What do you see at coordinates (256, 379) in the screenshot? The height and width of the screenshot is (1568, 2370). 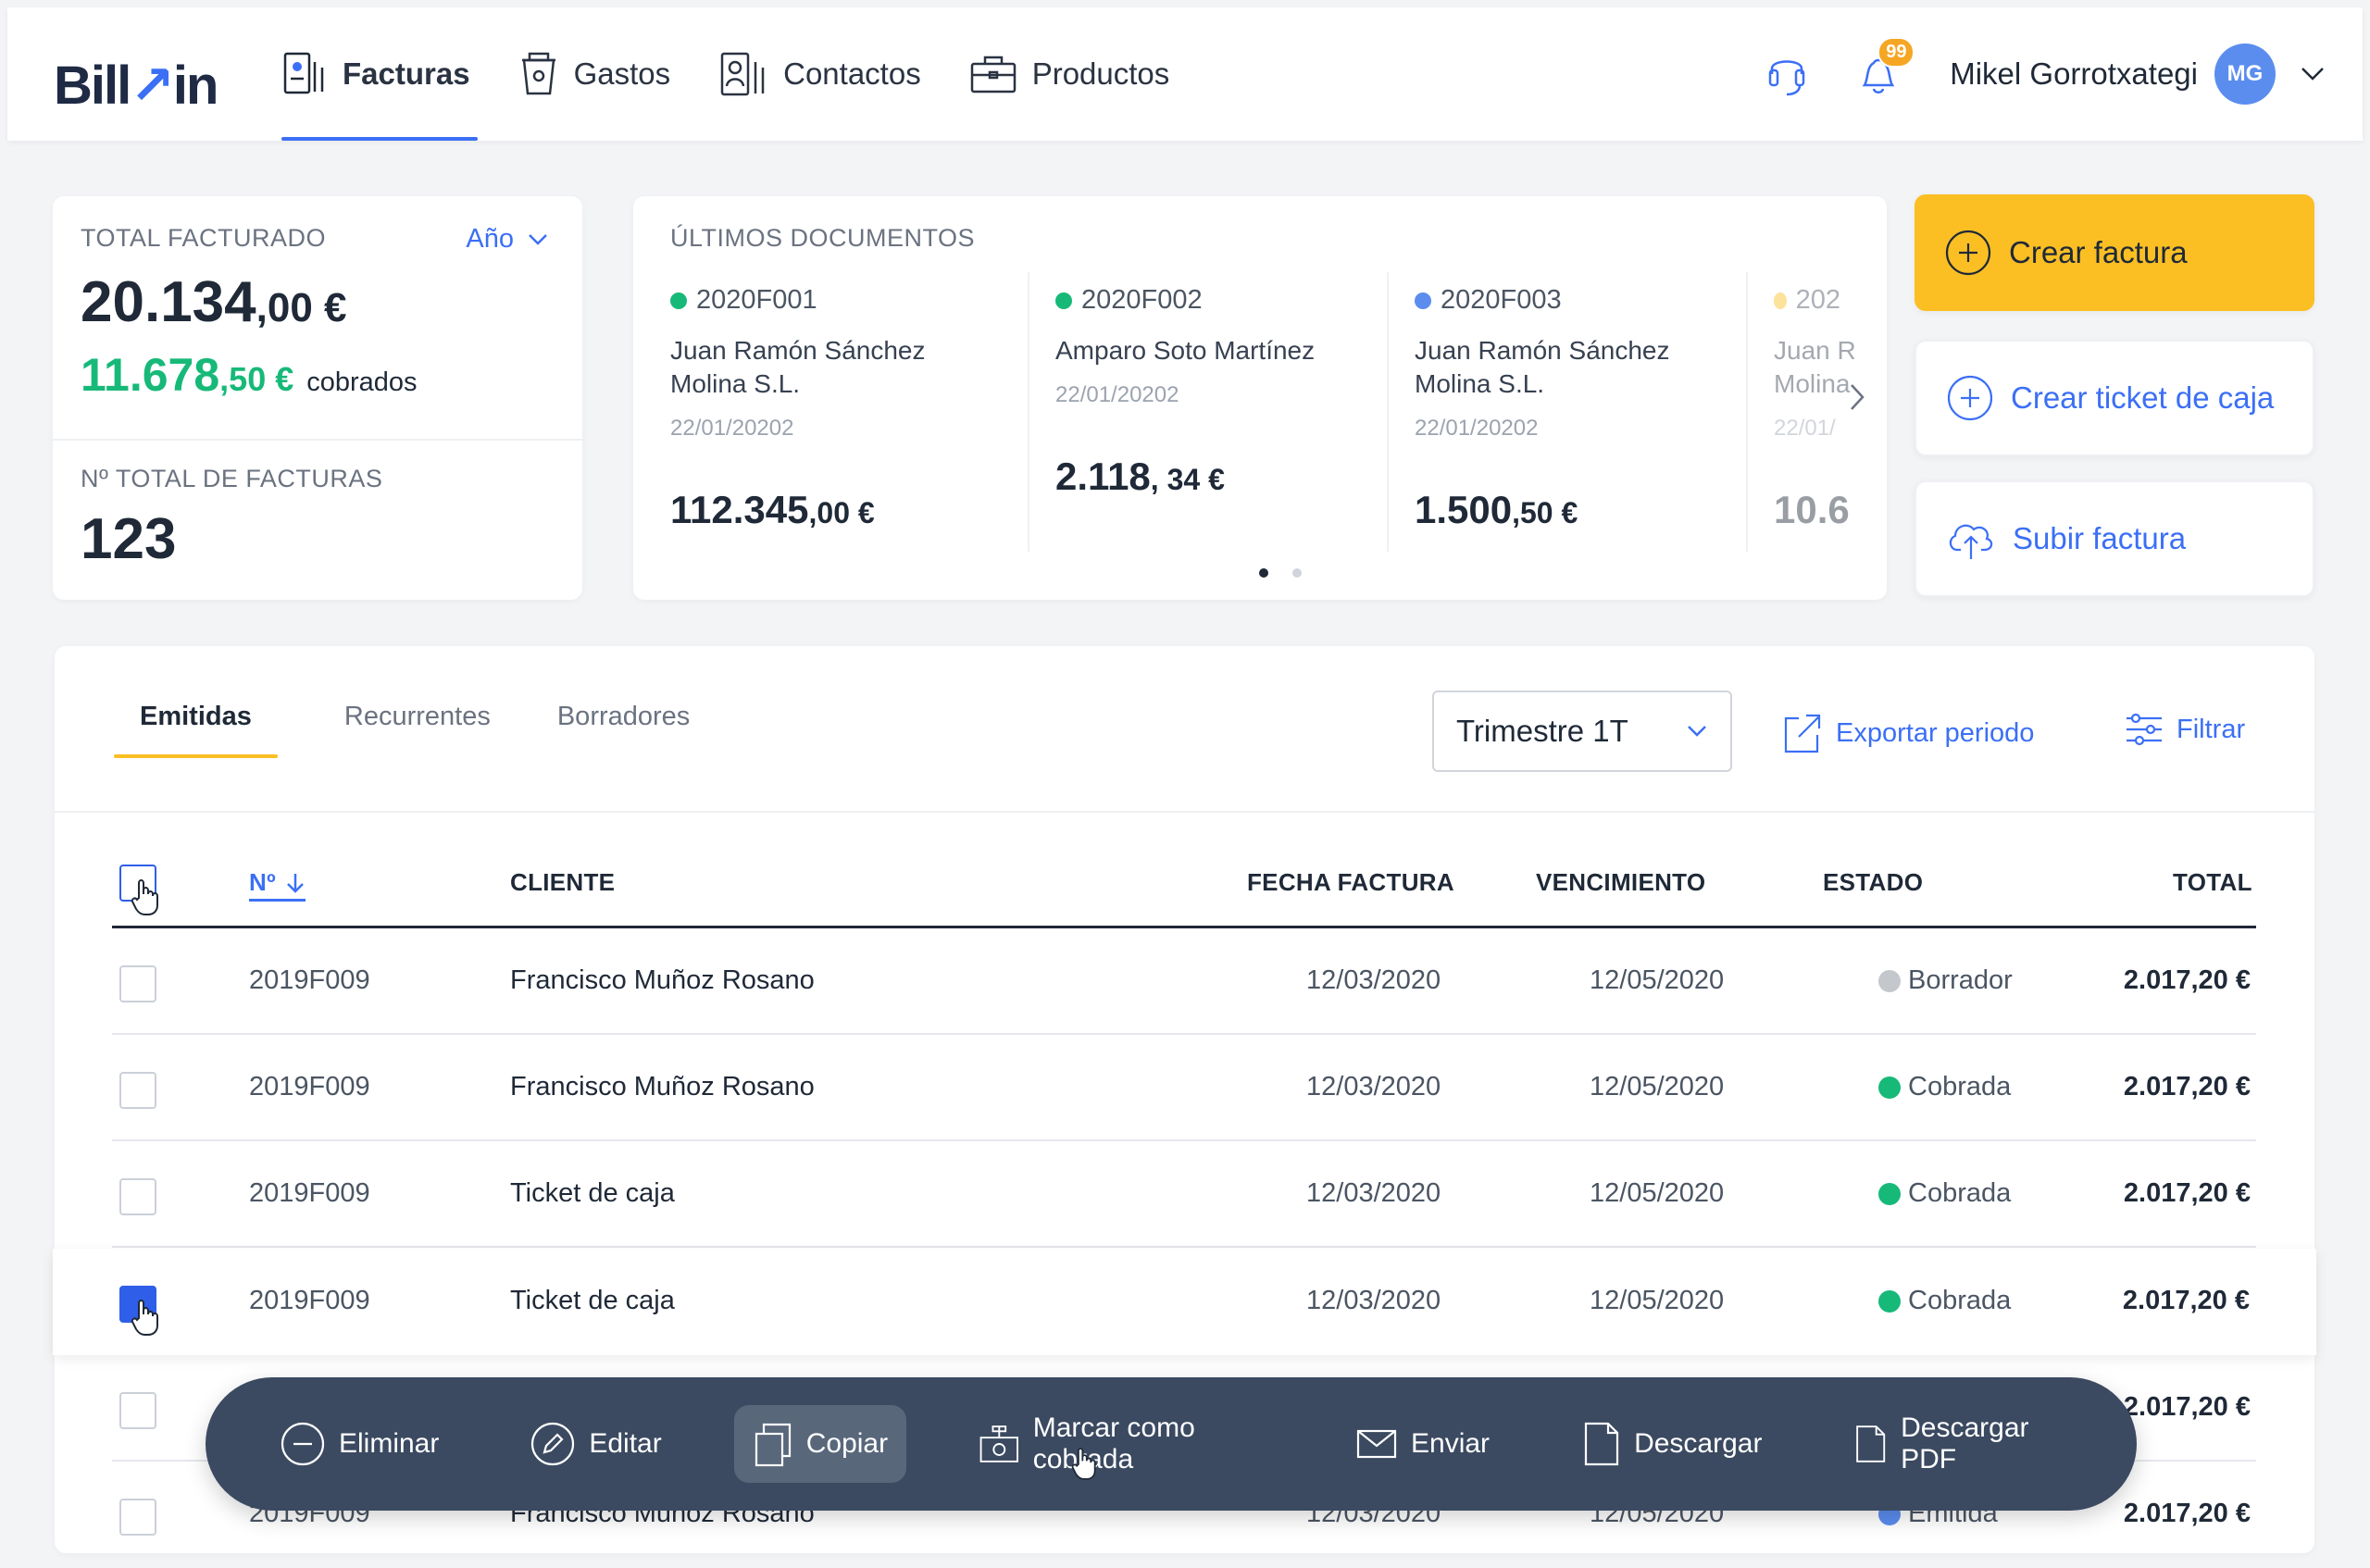 I see `paid-dec: ,50 €` at bounding box center [256, 379].